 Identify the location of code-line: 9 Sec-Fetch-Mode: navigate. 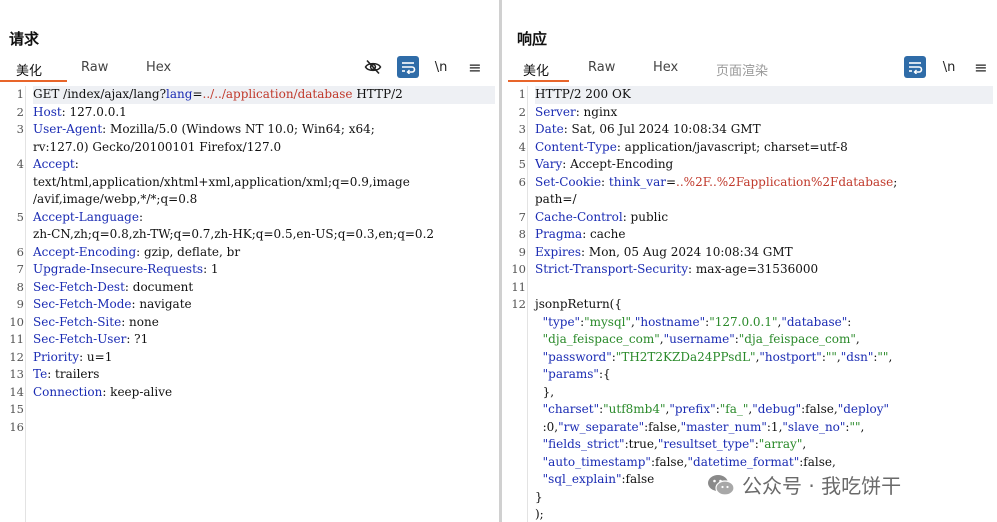
(256, 305).